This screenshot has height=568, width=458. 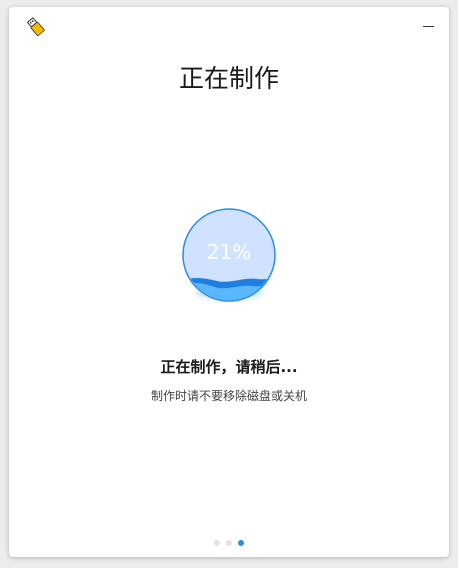 What do you see at coordinates (36, 27) in the screenshot?
I see `usb-drive-icon` at bounding box center [36, 27].